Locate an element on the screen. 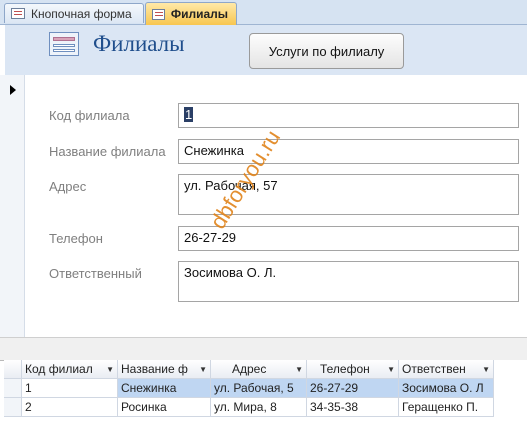 The image size is (527, 422). cell-phone: 26-27-29 is located at coordinates (353, 388).